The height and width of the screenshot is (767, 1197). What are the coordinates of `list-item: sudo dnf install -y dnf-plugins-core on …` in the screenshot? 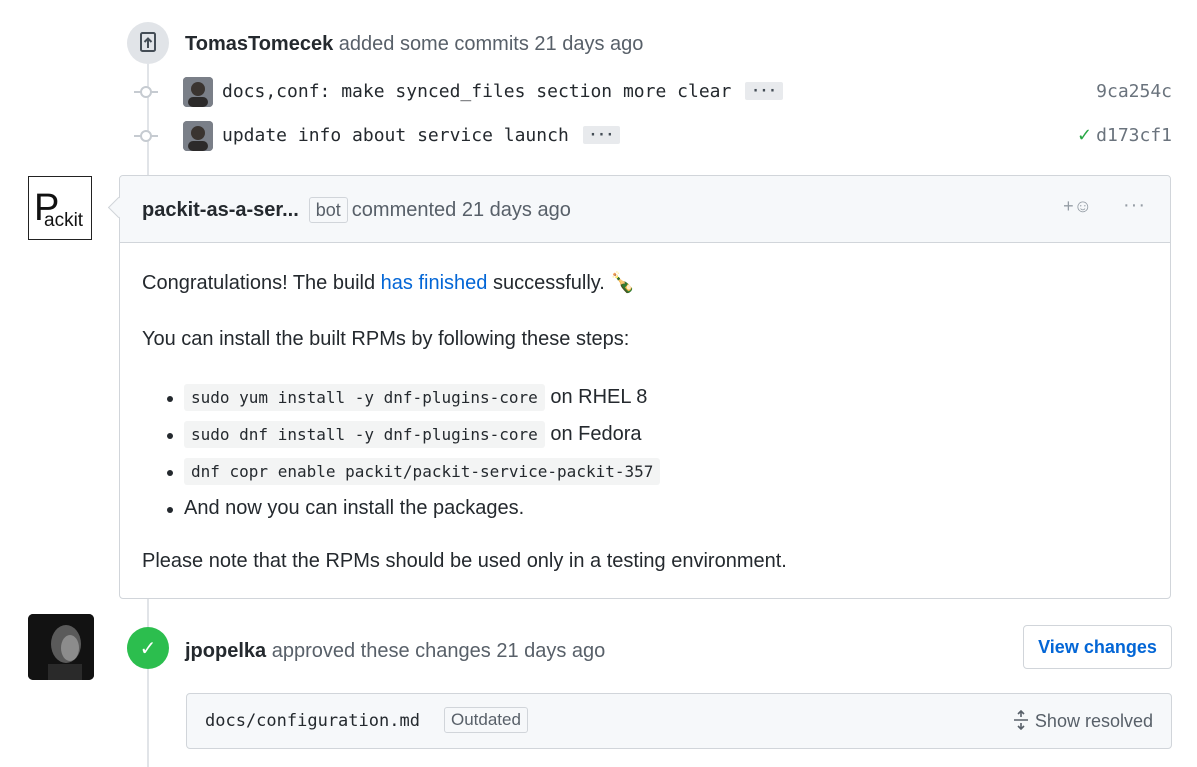 It's located at (401, 440).